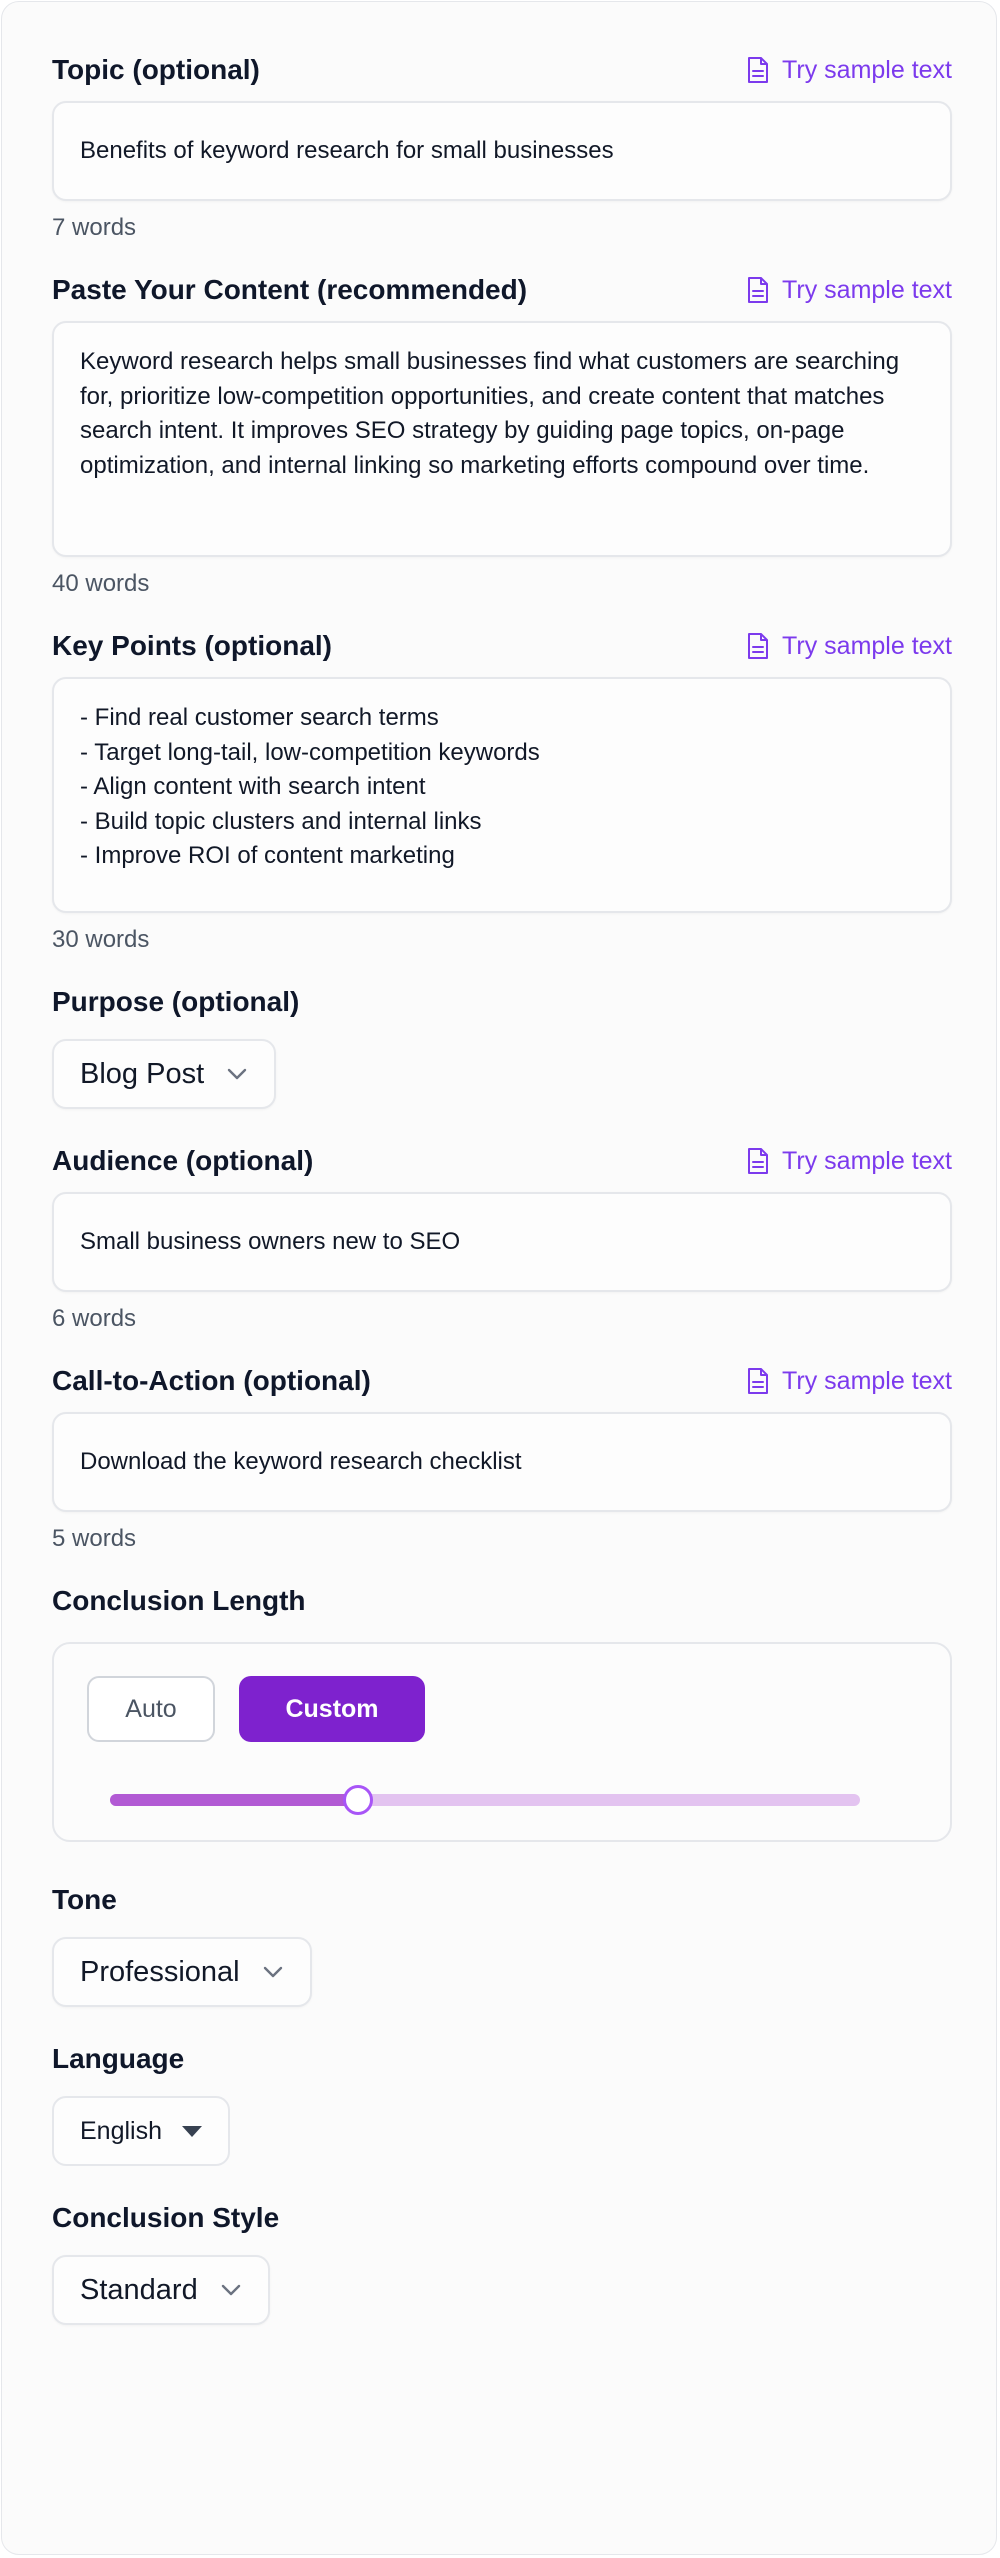  Describe the element at coordinates (502, 1742) in the screenshot. I see `conclusion-length-panel: Auto Custom` at that location.